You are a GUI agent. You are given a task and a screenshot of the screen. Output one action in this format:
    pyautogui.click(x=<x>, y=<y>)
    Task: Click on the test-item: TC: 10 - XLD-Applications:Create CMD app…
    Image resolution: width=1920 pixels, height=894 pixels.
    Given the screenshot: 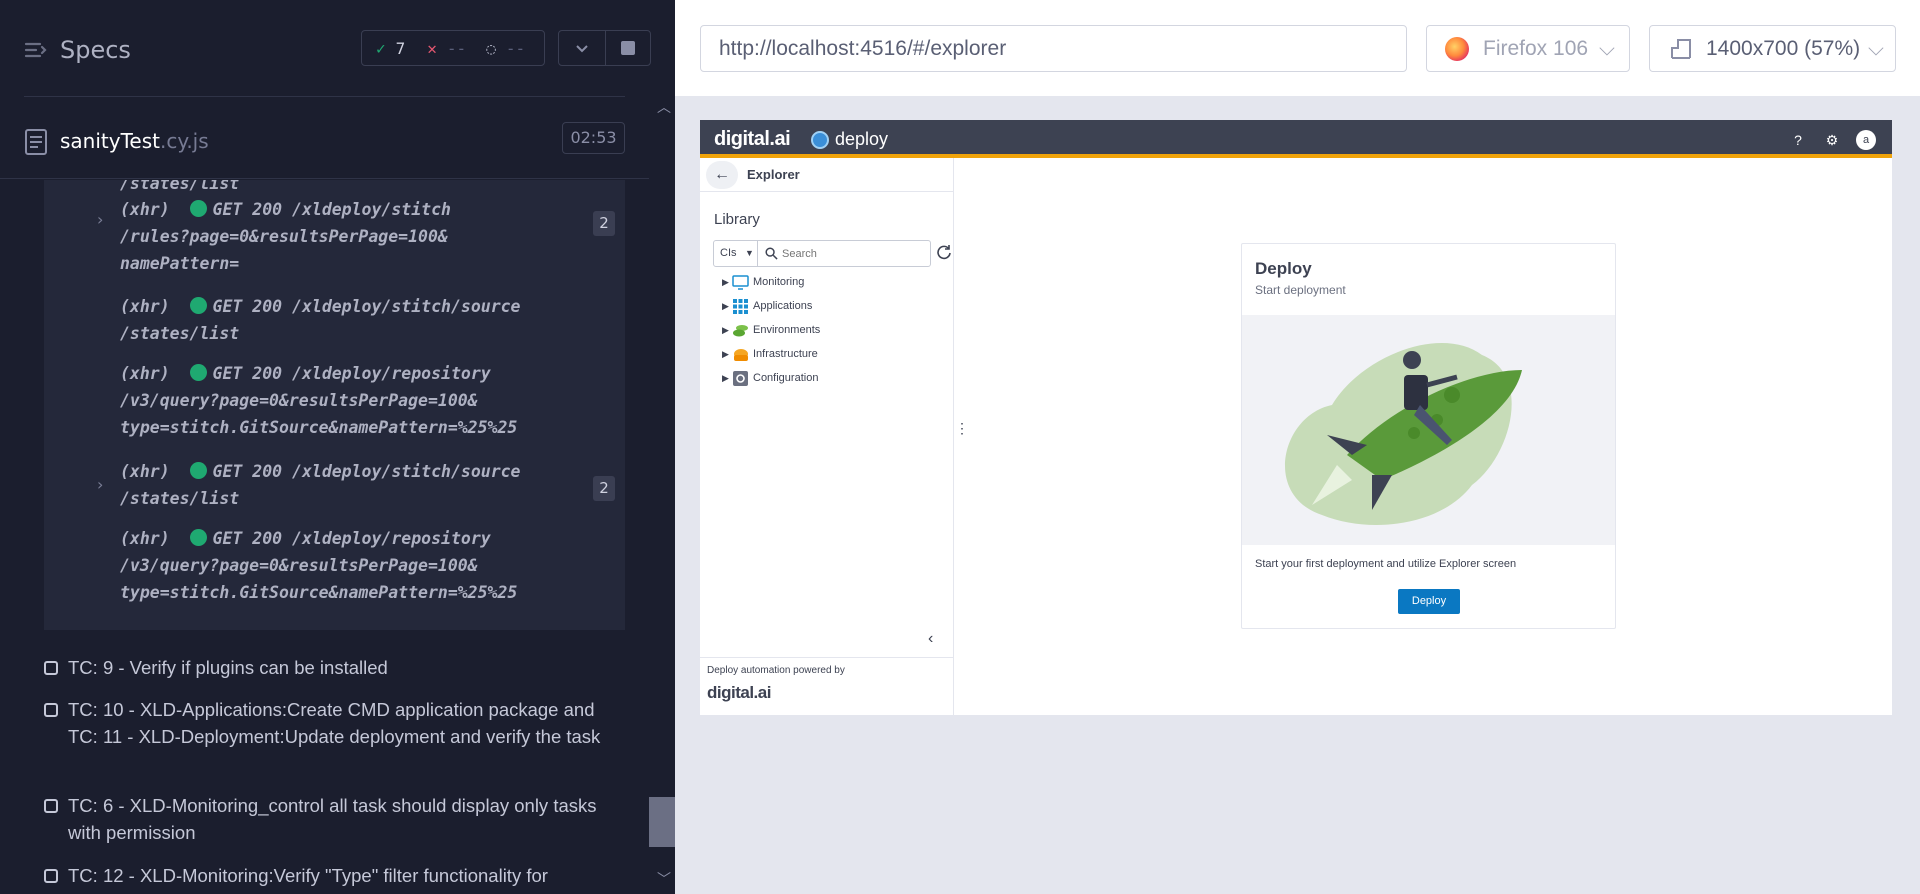 What is the action you would take?
    pyautogui.click(x=344, y=736)
    